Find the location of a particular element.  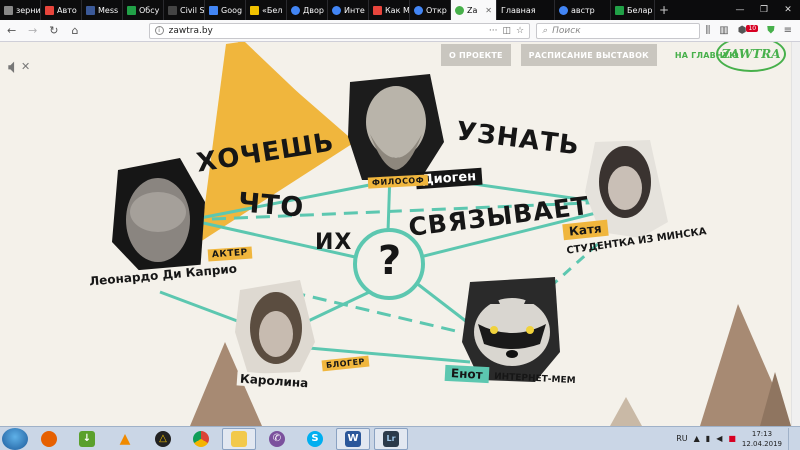

taskbar-firefox is located at coordinates (49, 439).